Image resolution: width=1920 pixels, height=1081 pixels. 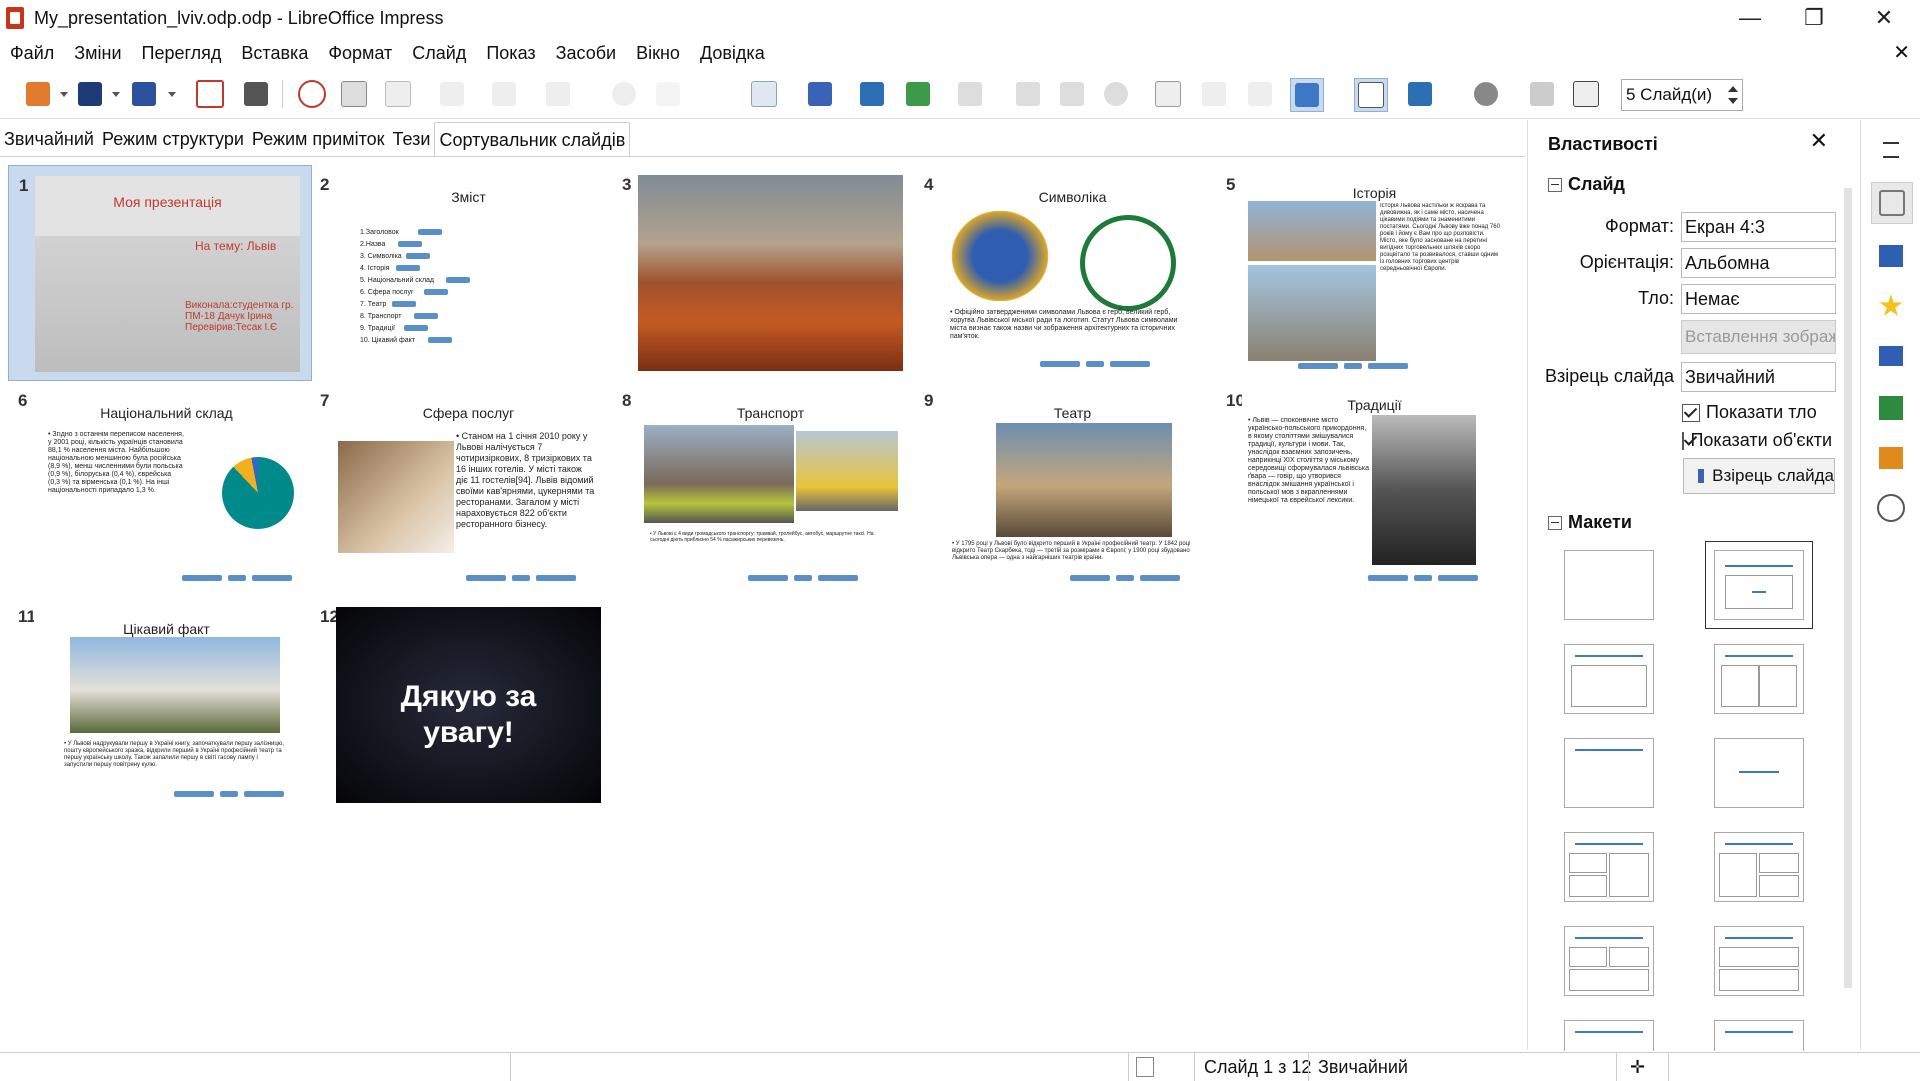 What do you see at coordinates (668, 94) in the screenshot?
I see `spelling-icon` at bounding box center [668, 94].